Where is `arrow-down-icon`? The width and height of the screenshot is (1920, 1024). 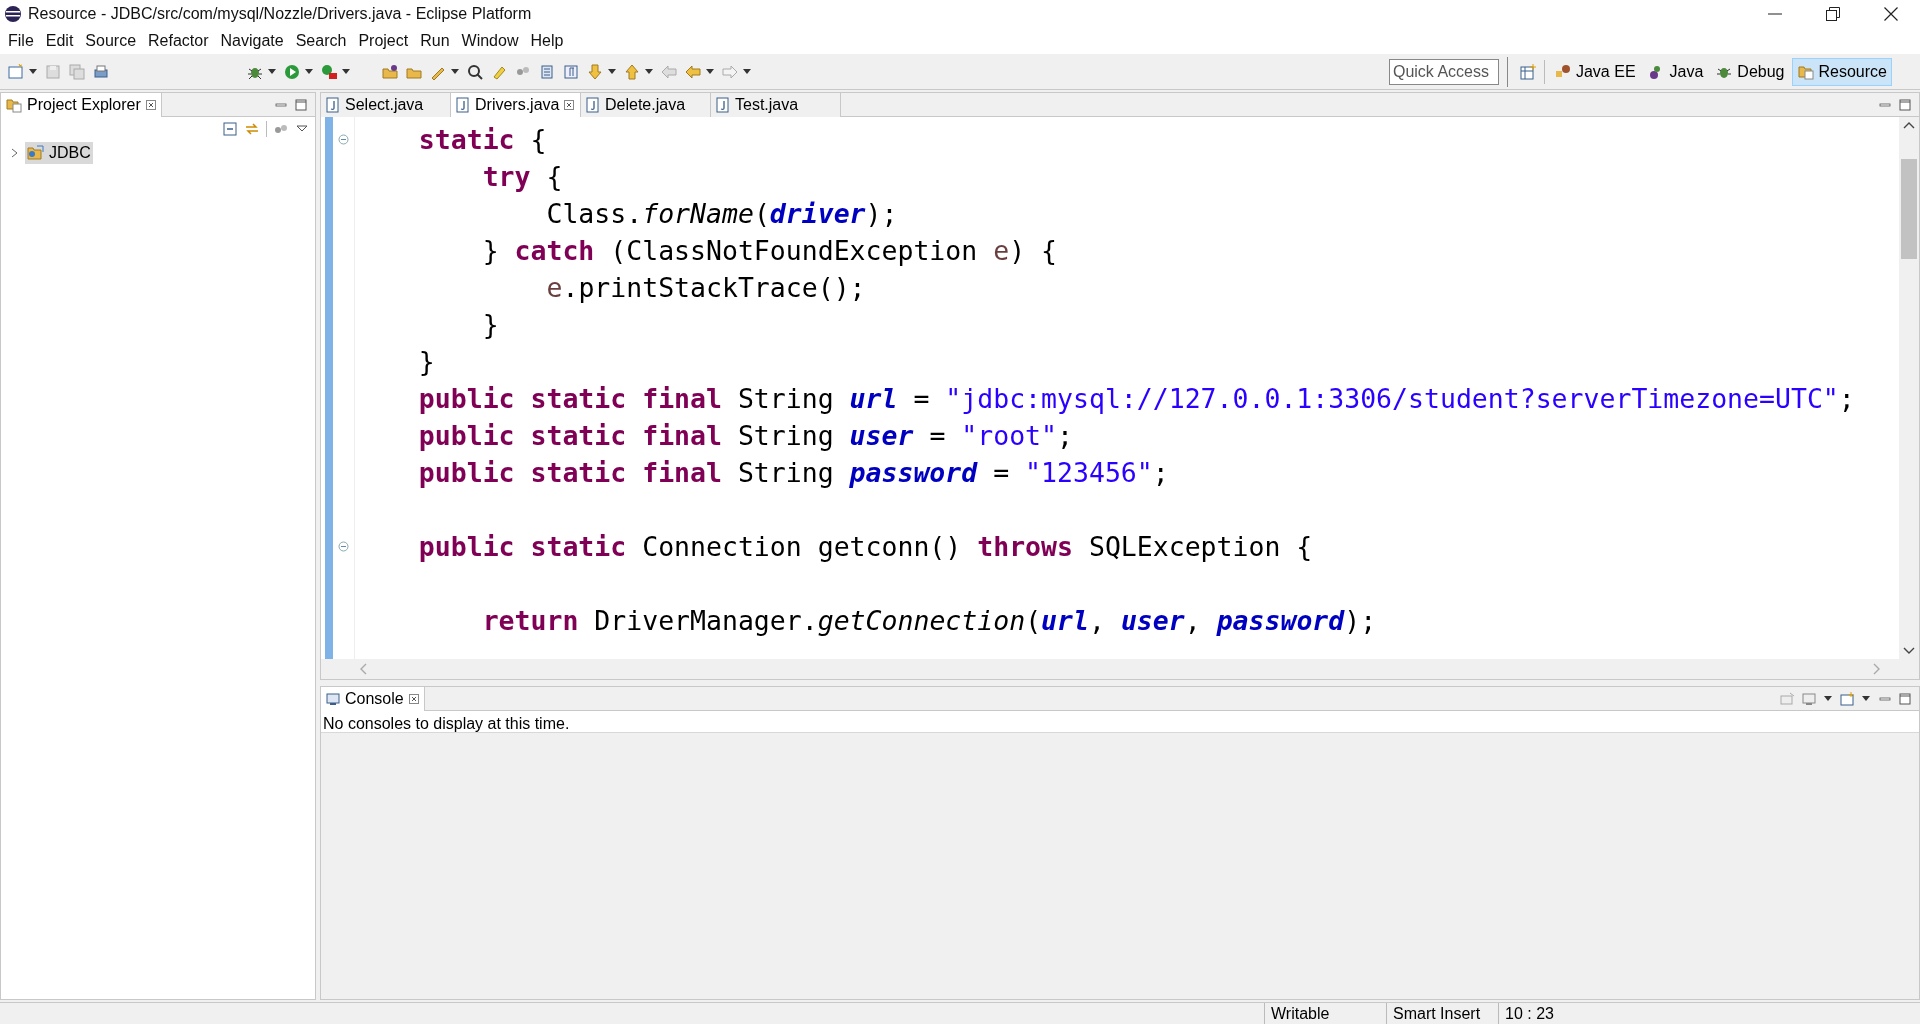 arrow-down-icon is located at coordinates (595, 71).